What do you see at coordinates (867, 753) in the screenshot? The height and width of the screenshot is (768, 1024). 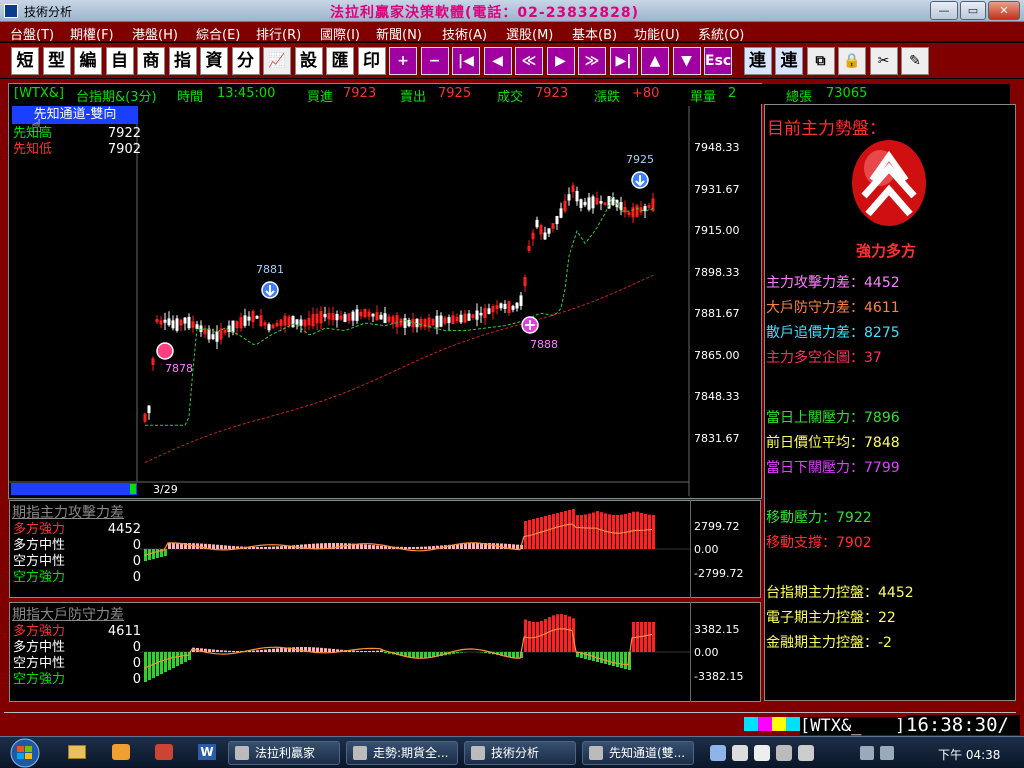 I see `network-icon` at bounding box center [867, 753].